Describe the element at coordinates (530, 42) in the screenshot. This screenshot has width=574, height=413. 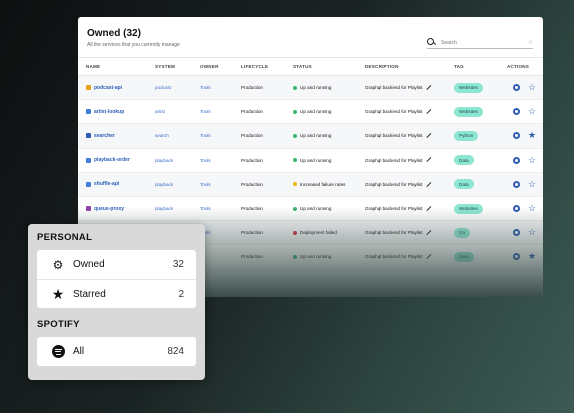
I see `clear-icon: ✕` at that location.